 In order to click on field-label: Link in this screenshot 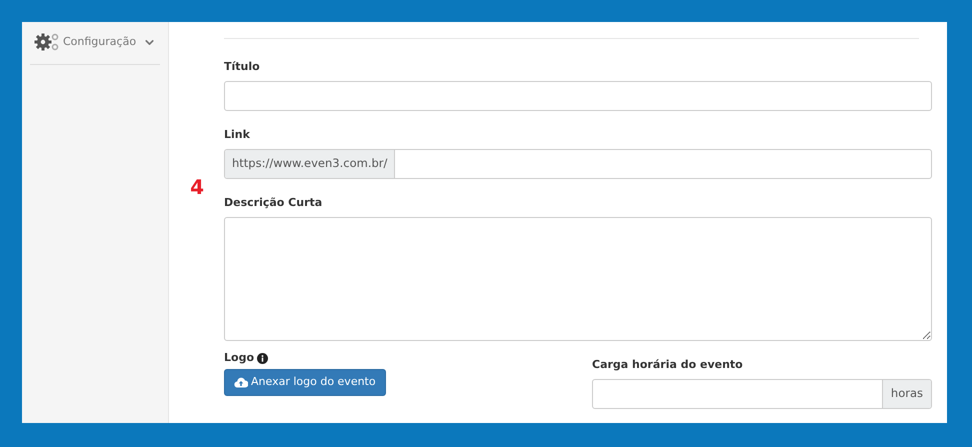, I will do `click(237, 134)`.